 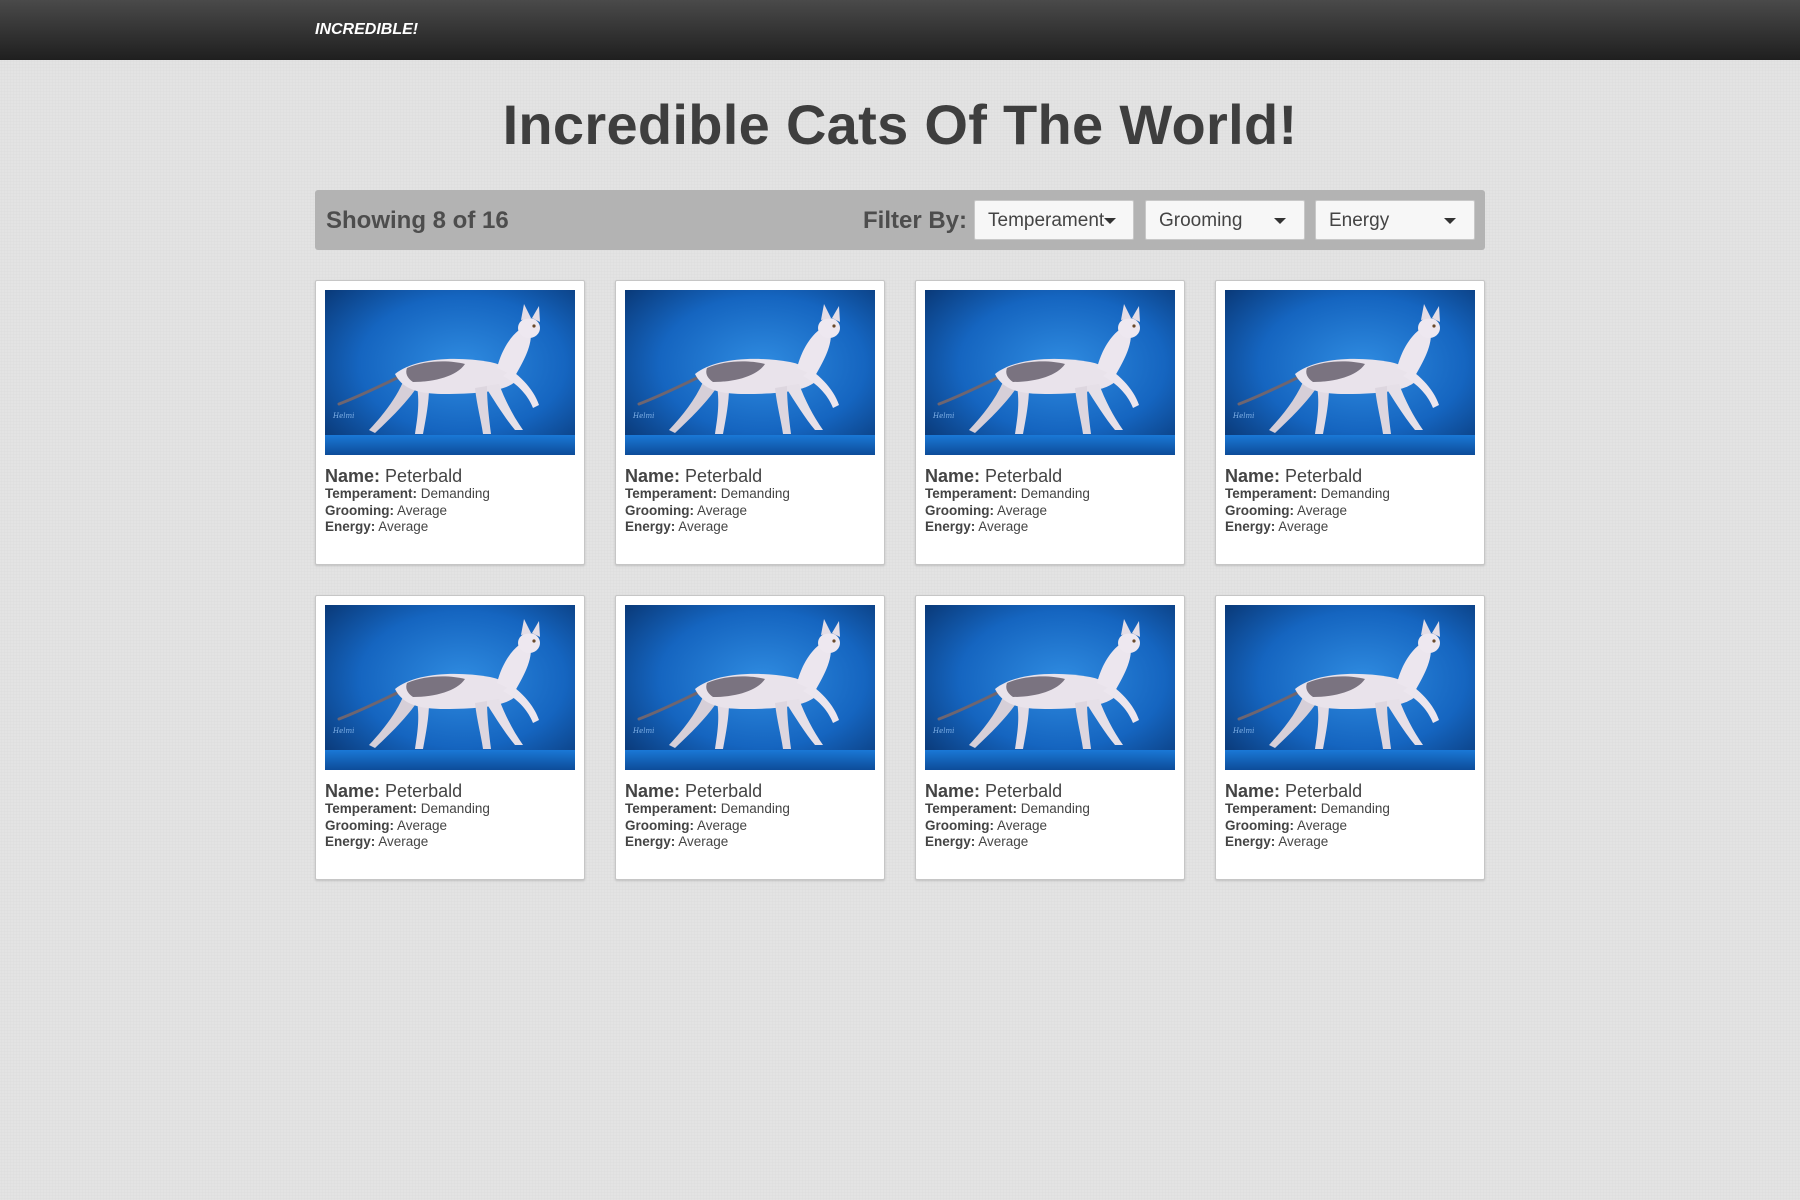 What do you see at coordinates (417, 220) in the screenshot?
I see `result-count: Showing 8 of 16` at bounding box center [417, 220].